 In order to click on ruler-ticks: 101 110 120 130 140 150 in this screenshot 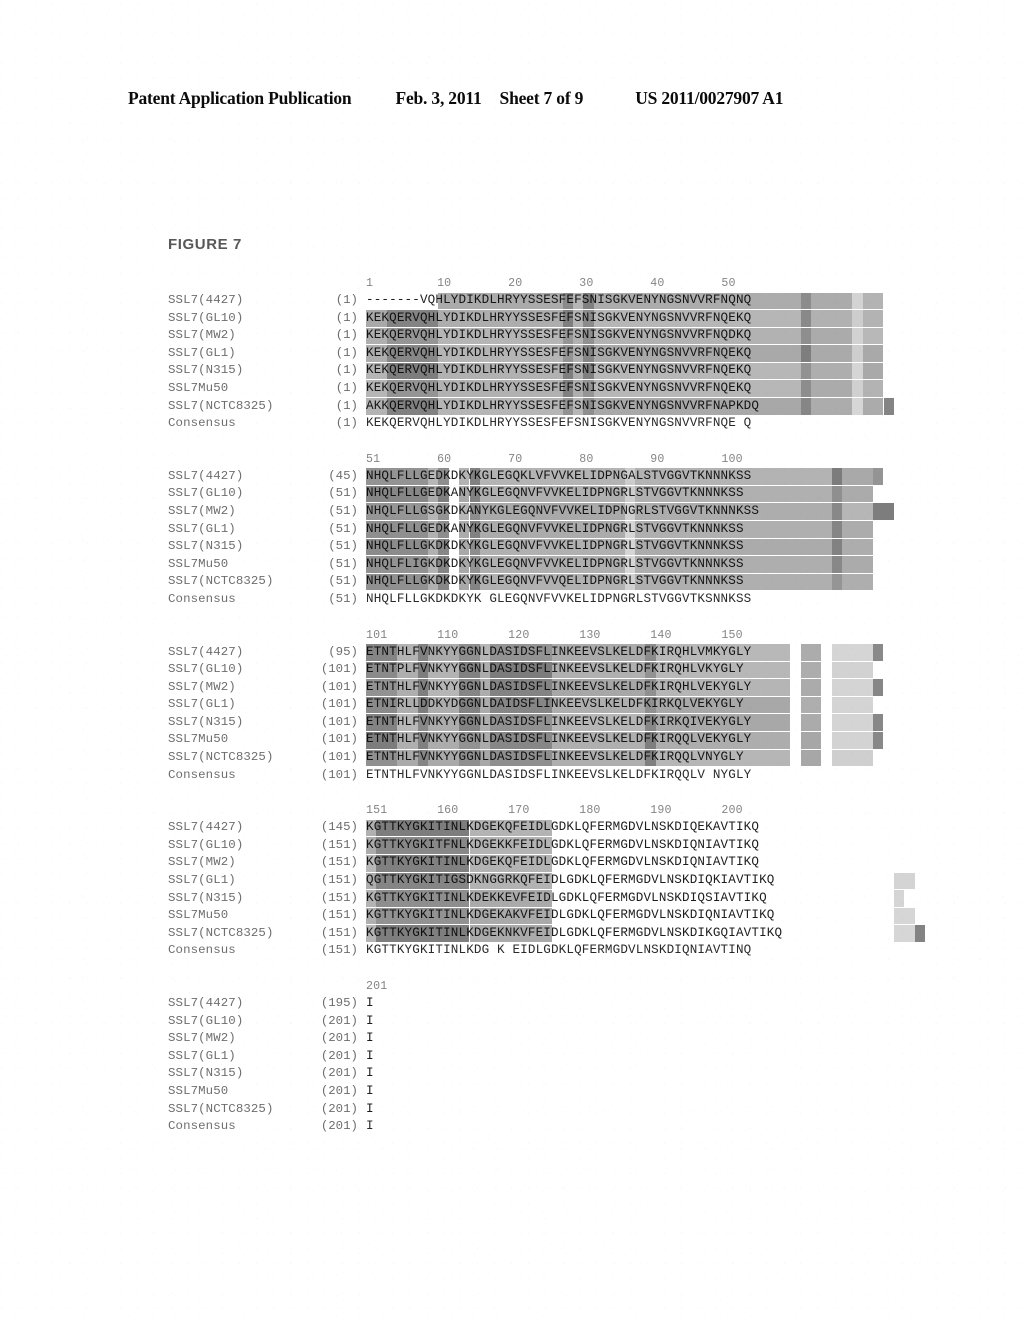, I will do `click(554, 635)`.